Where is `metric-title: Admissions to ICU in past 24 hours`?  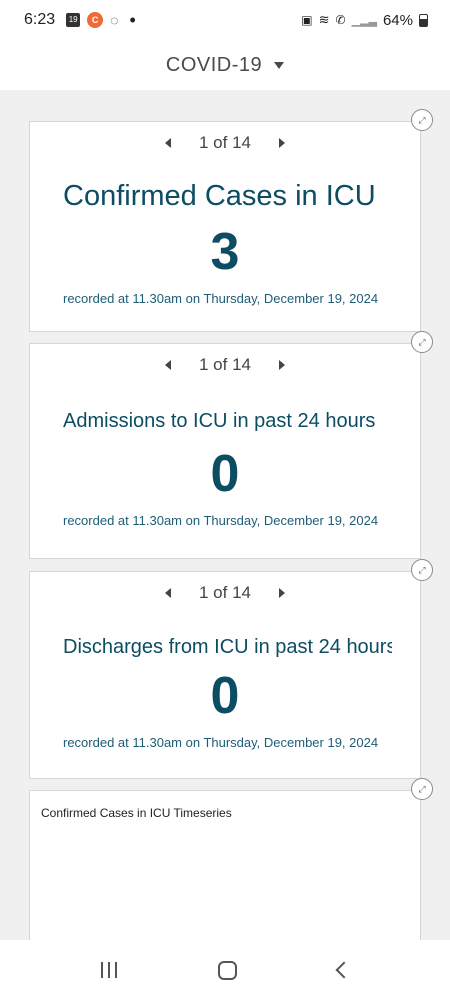 metric-title: Admissions to ICU in past 24 hours is located at coordinates (219, 421).